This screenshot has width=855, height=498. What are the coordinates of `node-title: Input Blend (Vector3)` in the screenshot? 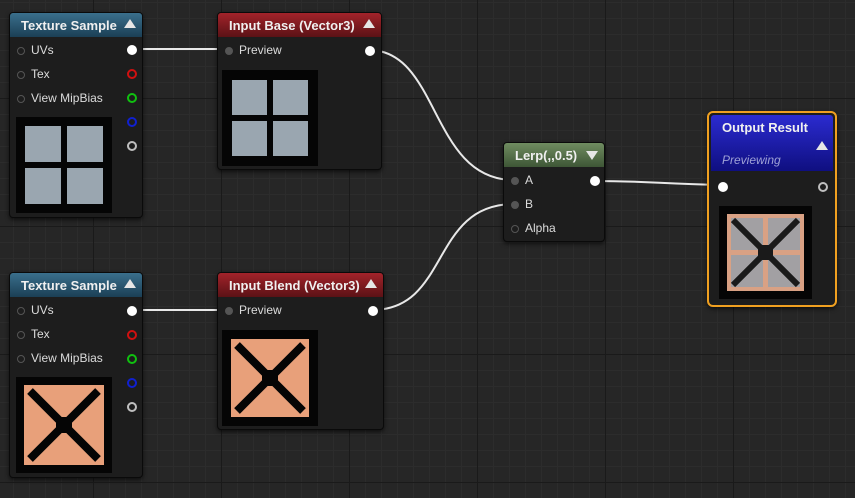 It's located at (294, 285).